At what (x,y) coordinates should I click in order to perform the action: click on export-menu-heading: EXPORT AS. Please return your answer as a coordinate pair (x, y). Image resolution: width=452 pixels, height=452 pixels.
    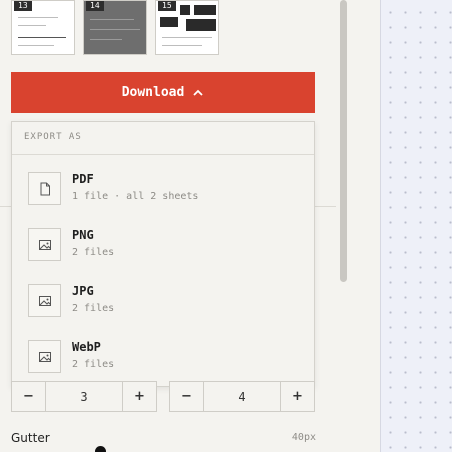
    Looking at the image, I should click on (53, 137).